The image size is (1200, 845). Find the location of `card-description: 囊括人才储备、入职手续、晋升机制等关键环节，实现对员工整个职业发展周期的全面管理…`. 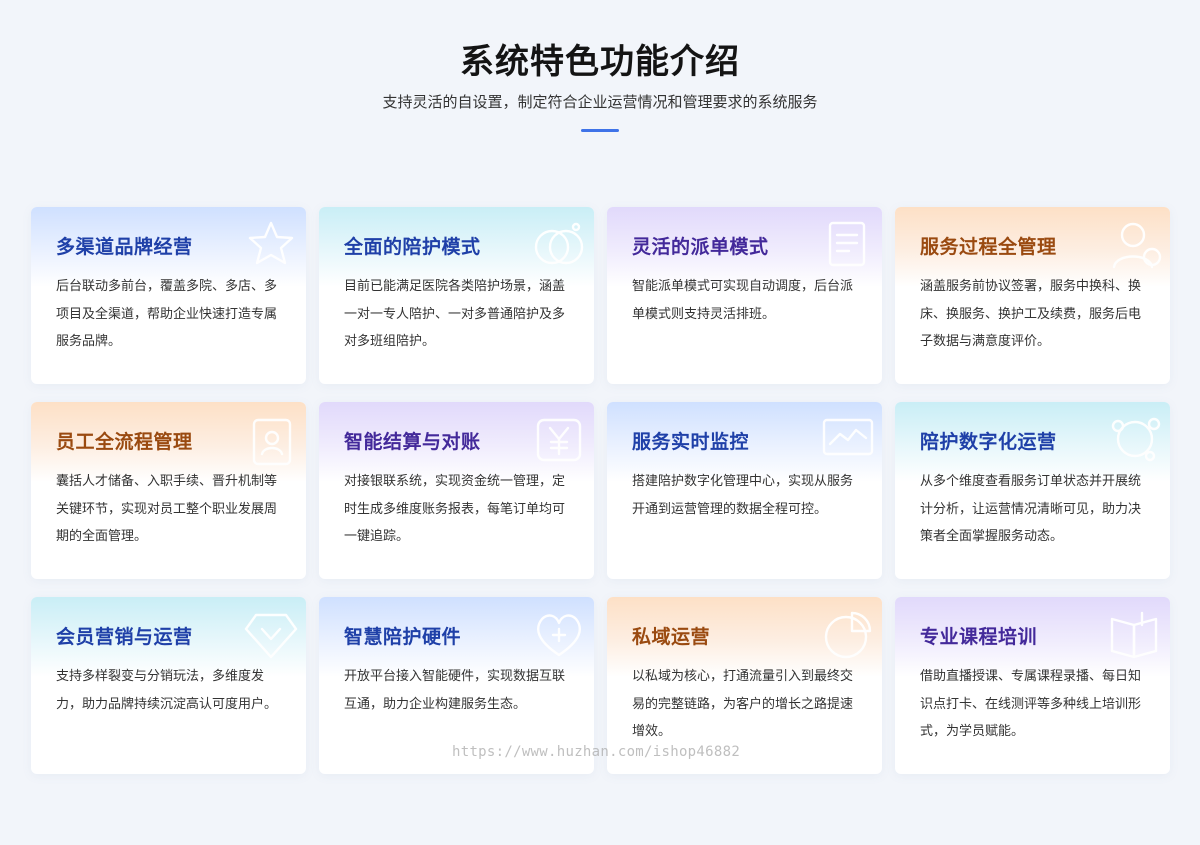

card-description: 囊括人才储备、入职手续、晋升机制等关键环节，实现对员工整个职业发展周期的全面管理… is located at coordinates (167, 509).